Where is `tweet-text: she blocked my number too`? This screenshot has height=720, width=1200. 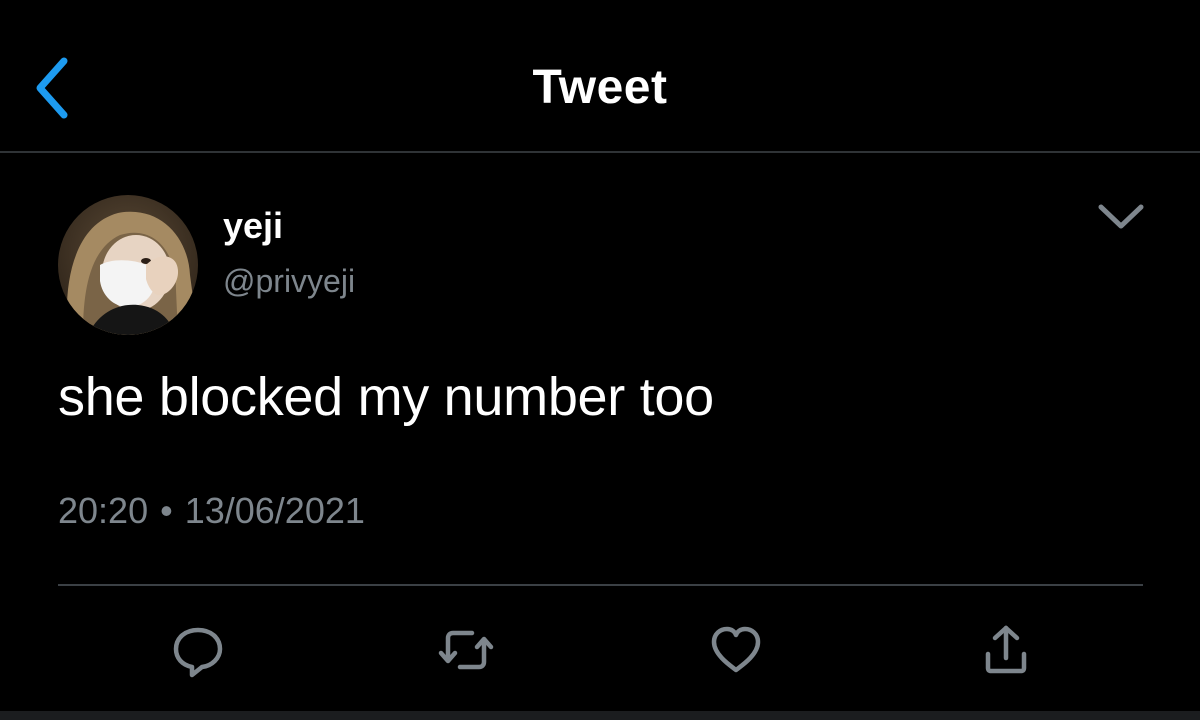
tweet-text: she blocked my number too is located at coordinates (386, 397).